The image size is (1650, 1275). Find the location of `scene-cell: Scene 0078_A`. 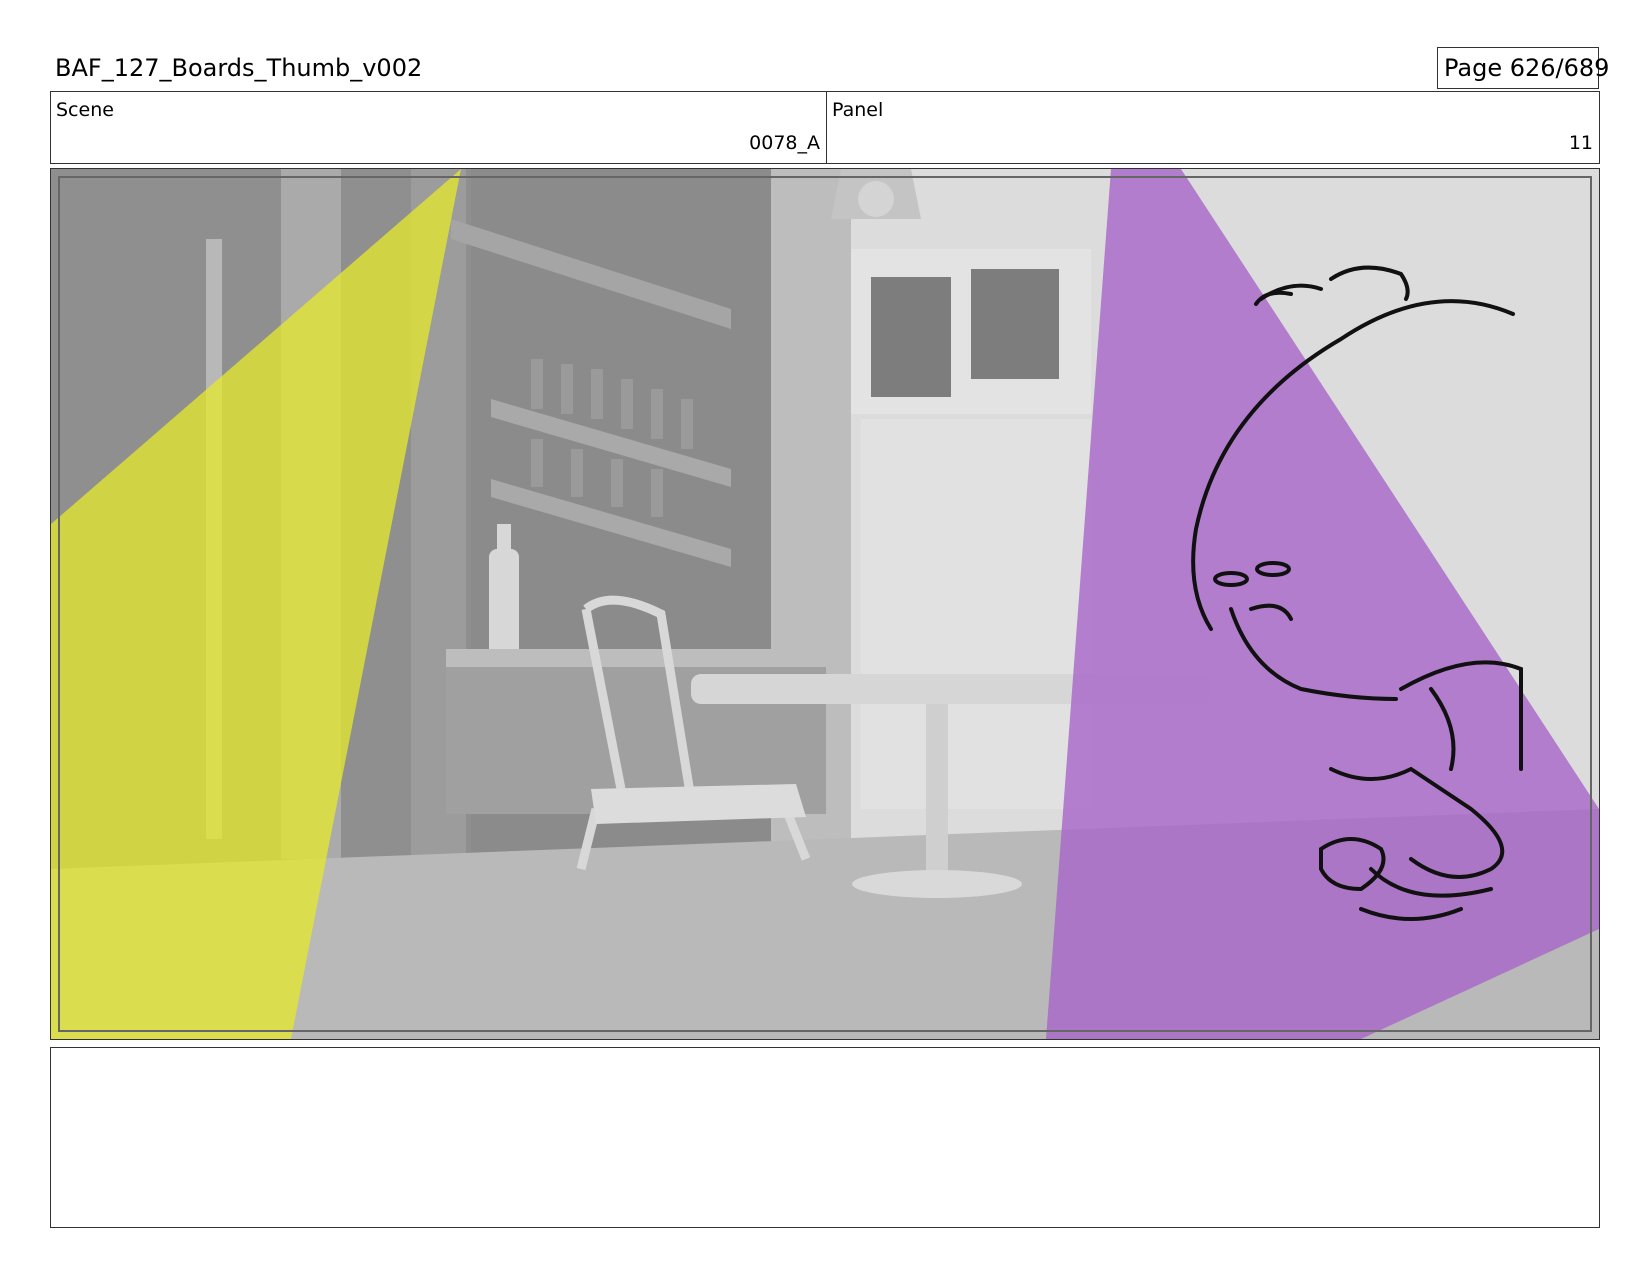

scene-cell: Scene 0078_A is located at coordinates (439, 127).